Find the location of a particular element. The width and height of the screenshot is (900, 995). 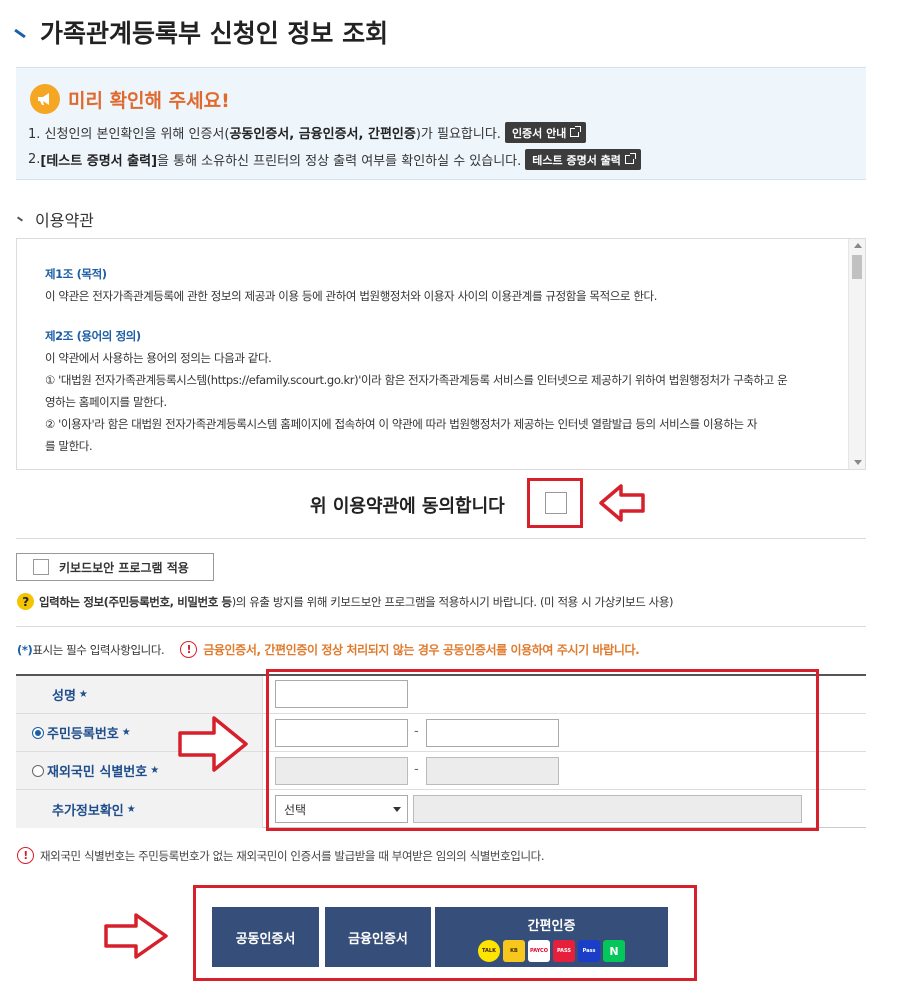

keyboard-security-checkbox is located at coordinates (41, 567).